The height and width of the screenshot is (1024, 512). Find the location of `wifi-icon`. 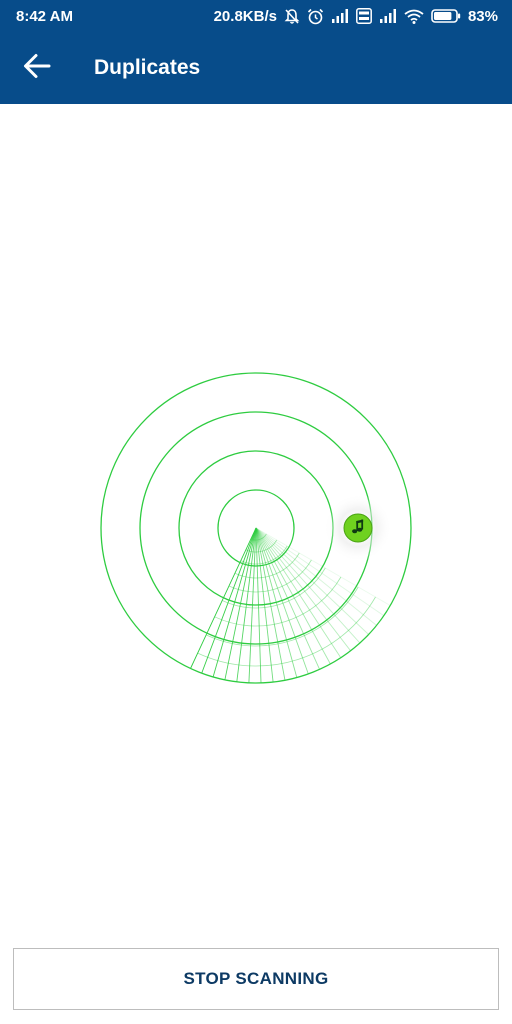

wifi-icon is located at coordinates (414, 16).